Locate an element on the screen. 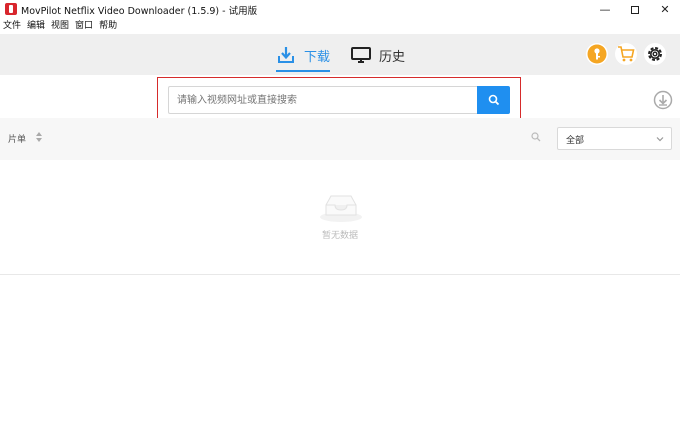 This screenshot has height=432, width=680. menu-item-edit: 编辑 is located at coordinates (36, 26).